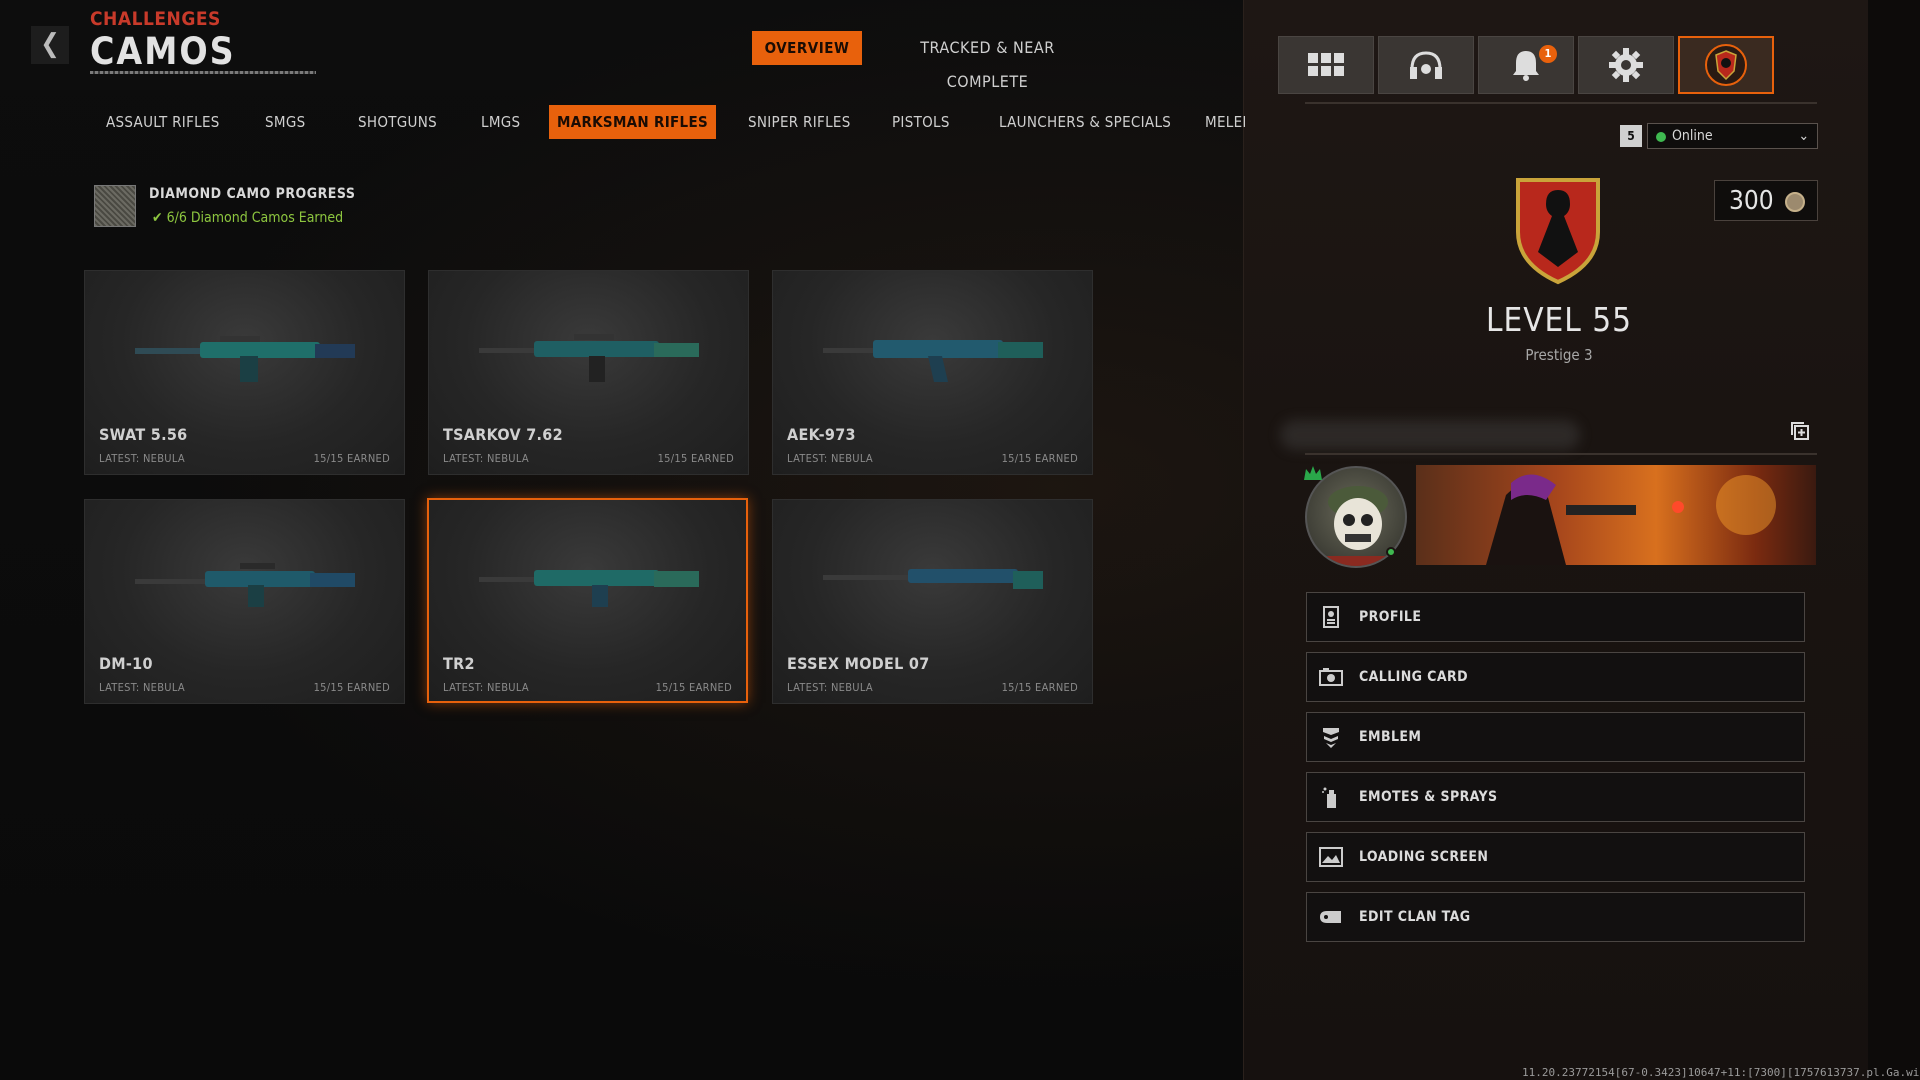  Describe the element at coordinates (921, 122) in the screenshot. I see `category-pistols: PISTOLS` at that location.